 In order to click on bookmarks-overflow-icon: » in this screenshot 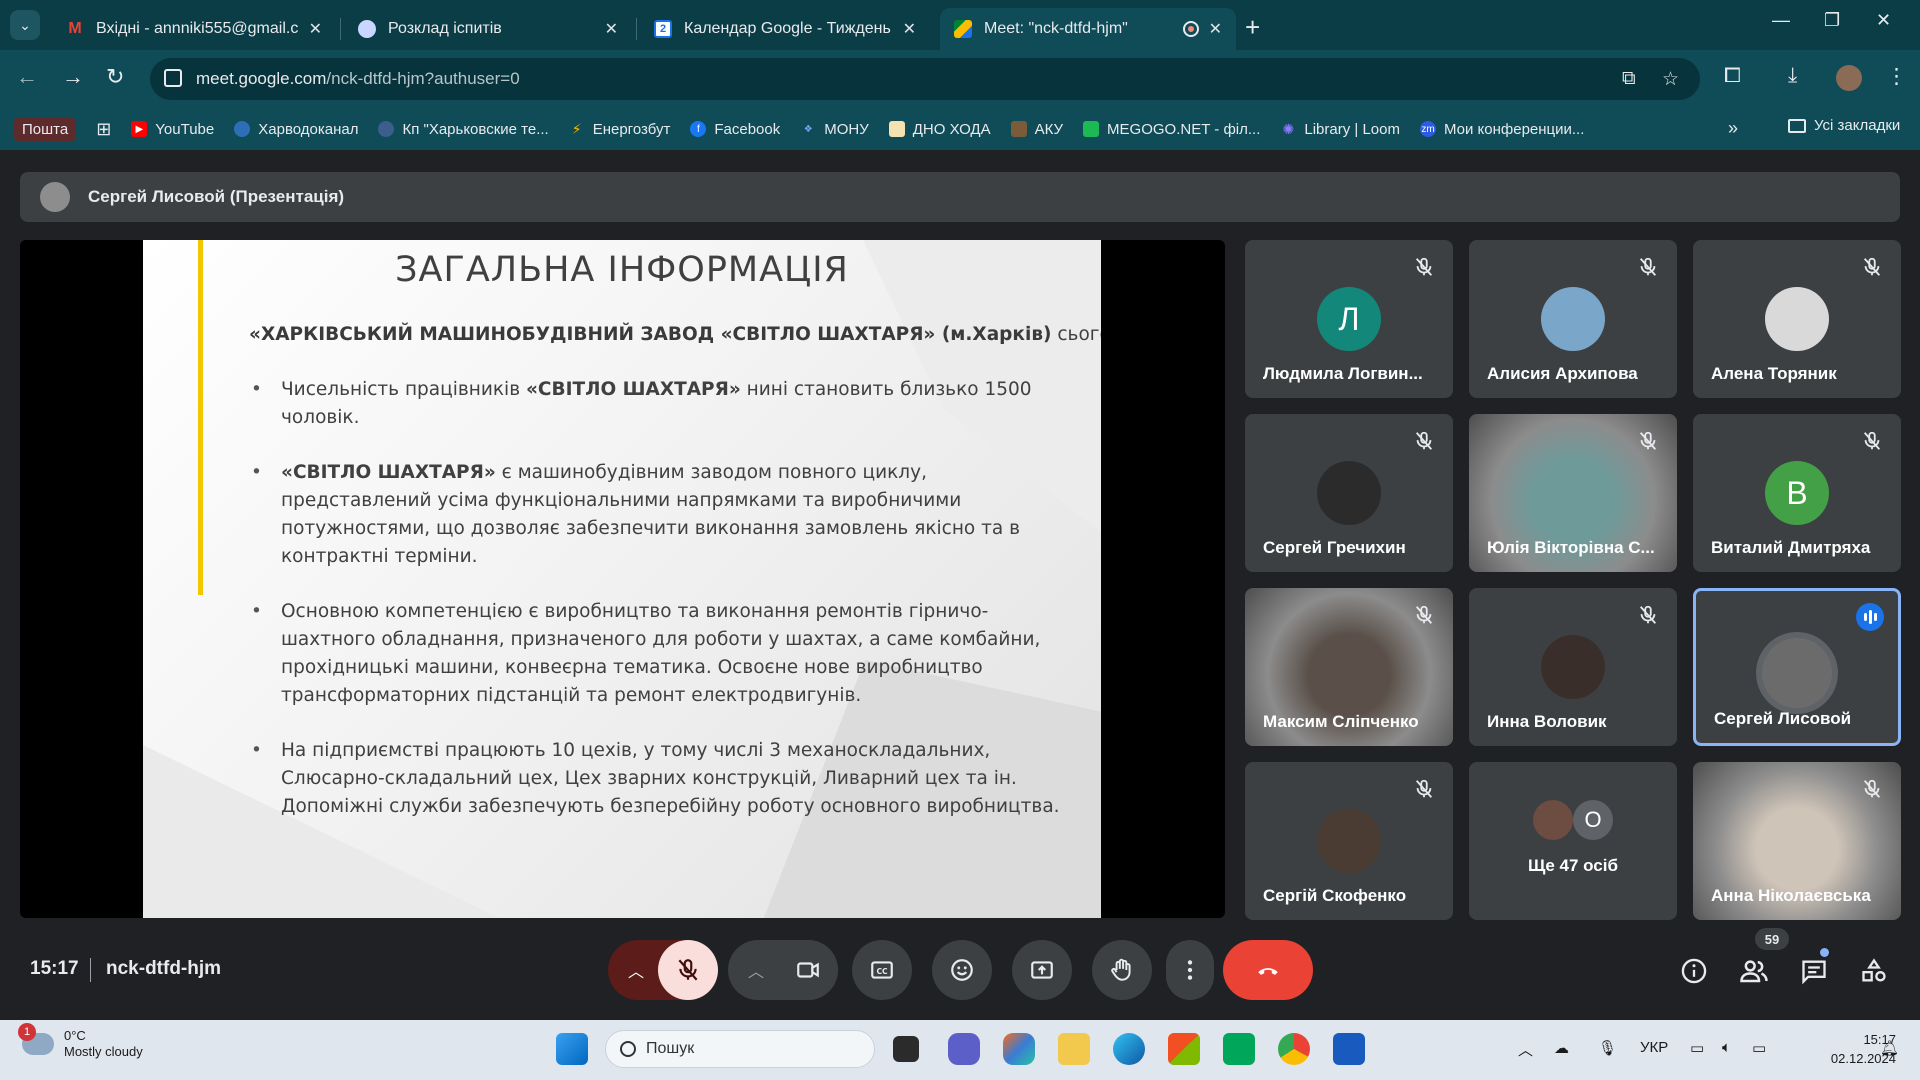, I will do `click(1733, 128)`.